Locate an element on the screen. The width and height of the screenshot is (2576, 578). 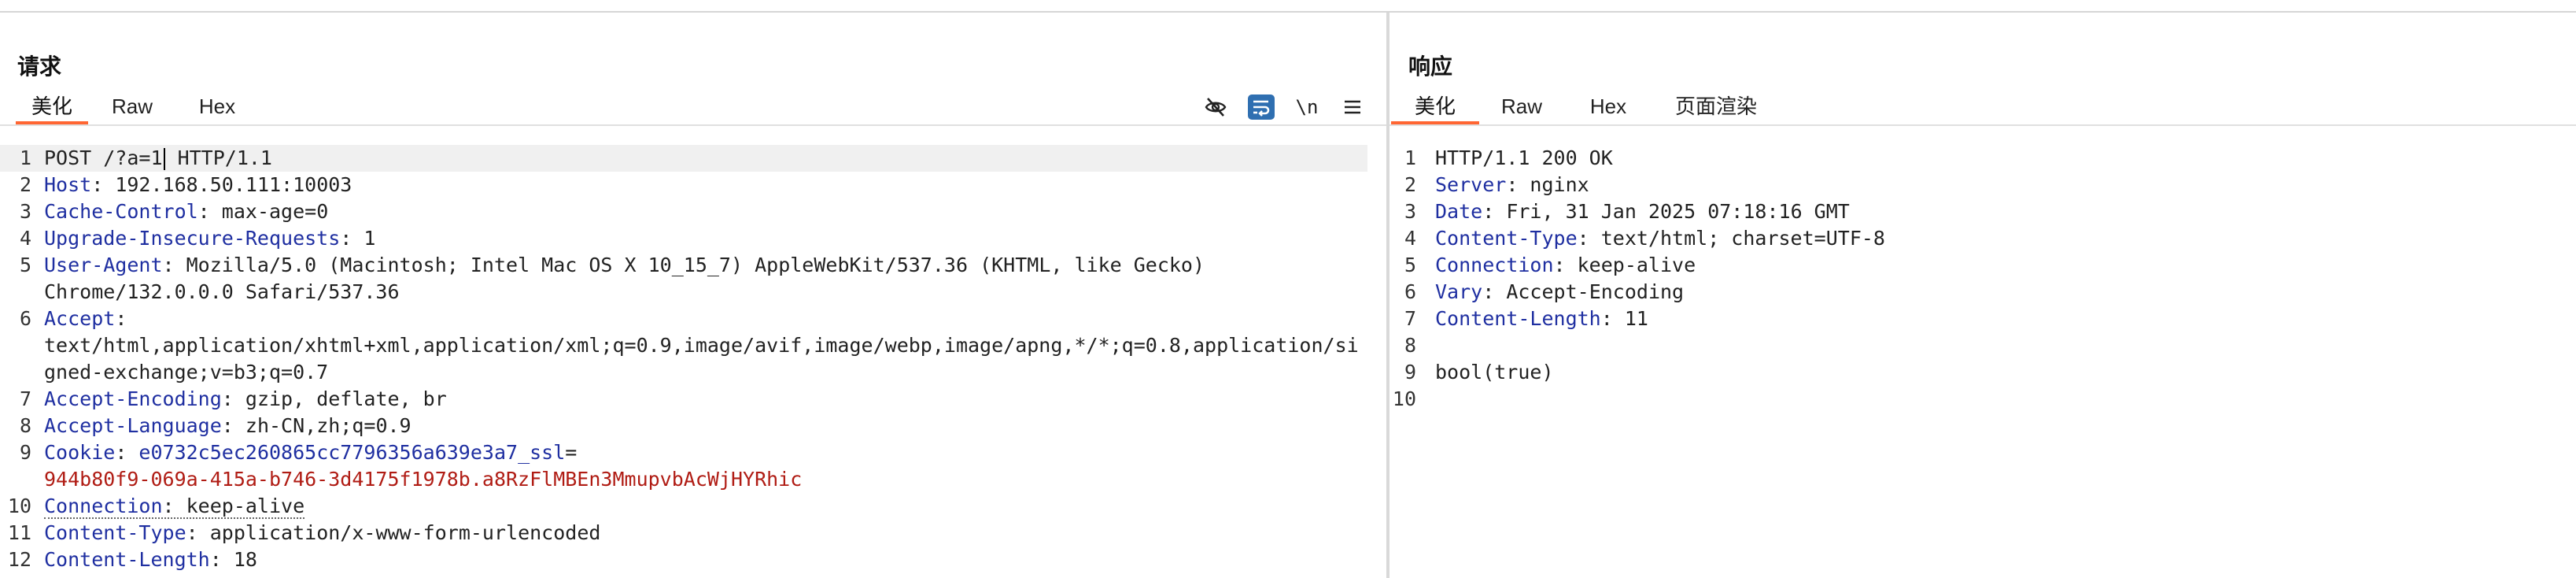
eye-off-icon is located at coordinates (1215, 107).